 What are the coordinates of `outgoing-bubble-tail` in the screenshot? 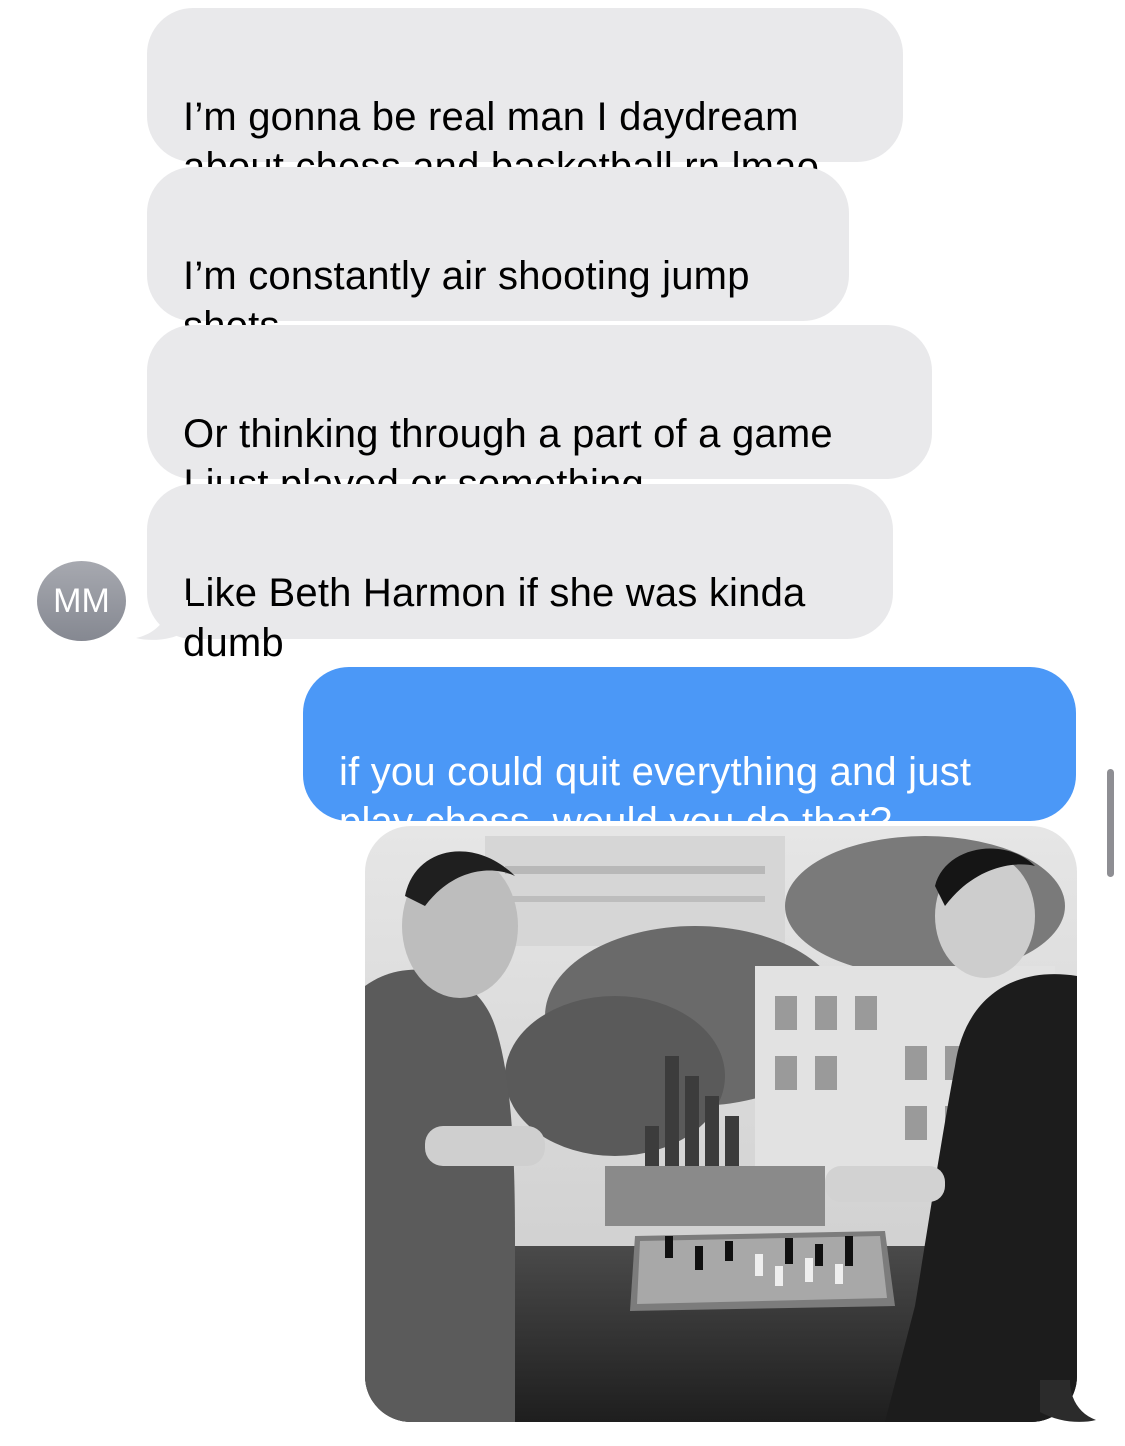 It's located at (1068, 1401).